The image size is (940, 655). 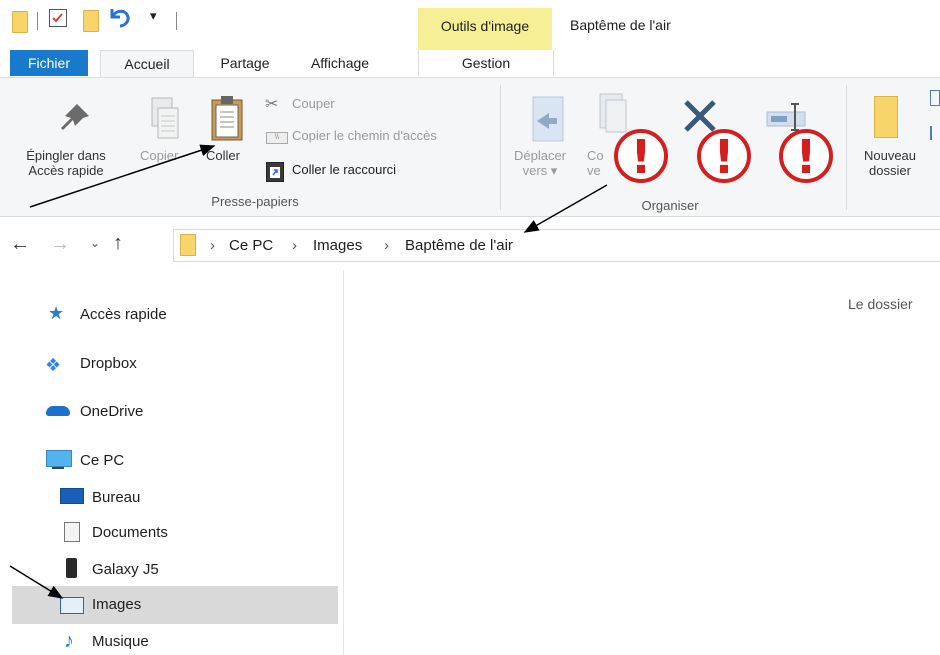 What do you see at coordinates (36, 582) in the screenshot?
I see `arrow-to-images` at bounding box center [36, 582].